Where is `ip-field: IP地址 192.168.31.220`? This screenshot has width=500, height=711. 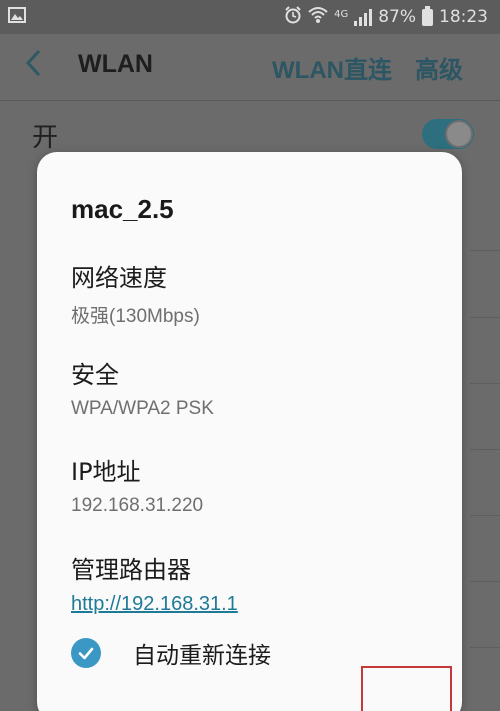
ip-field: IP地址 192.168.31.220 is located at coordinates (137, 484).